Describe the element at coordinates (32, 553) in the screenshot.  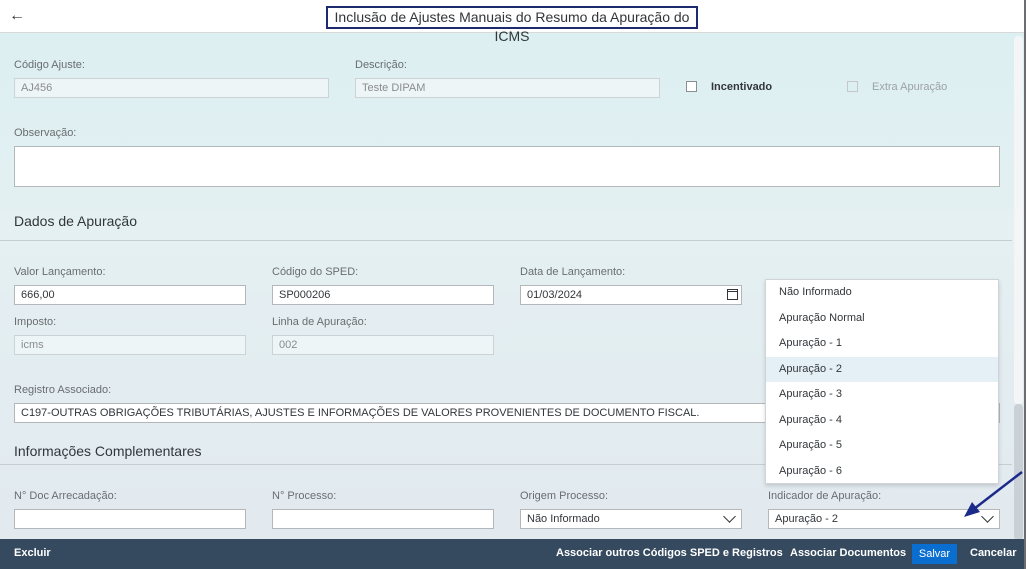
I see `excluir-button: Excluir` at that location.